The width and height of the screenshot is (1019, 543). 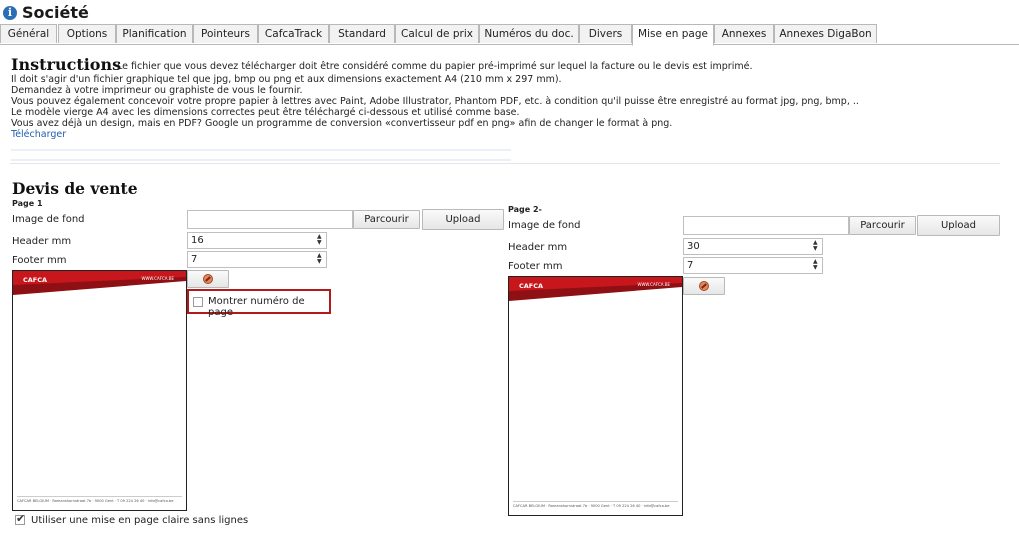 What do you see at coordinates (693, 246) in the screenshot?
I see `page2-header-value: 30` at bounding box center [693, 246].